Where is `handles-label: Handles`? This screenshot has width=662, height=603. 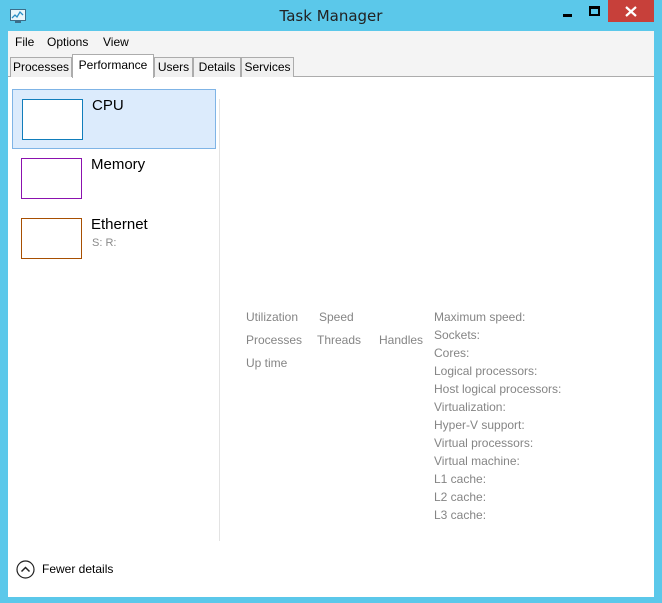
handles-label: Handles is located at coordinates (401, 340).